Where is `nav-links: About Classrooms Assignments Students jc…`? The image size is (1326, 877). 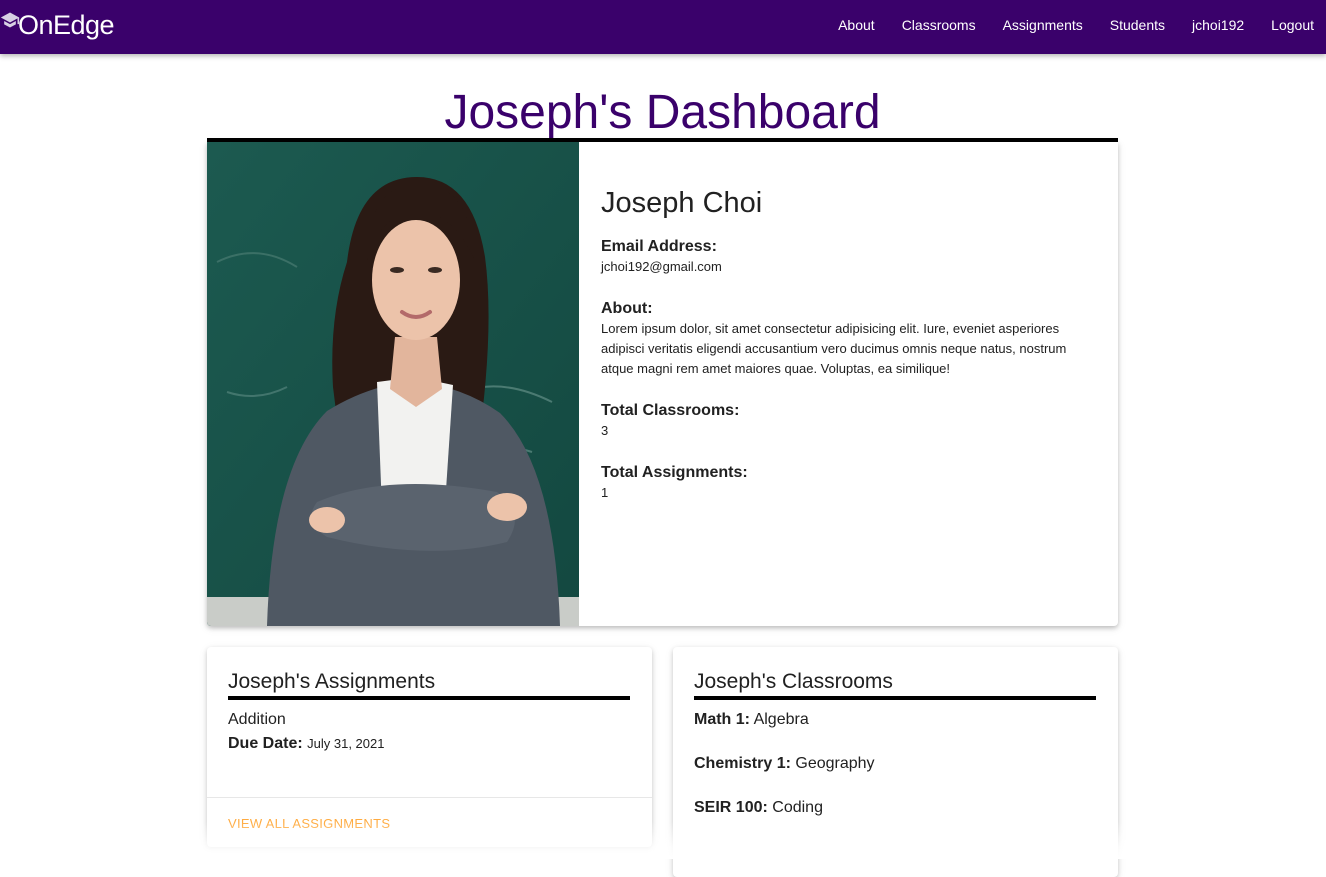
nav-links: About Classrooms Assignments Students jc… is located at coordinates (1074, 25).